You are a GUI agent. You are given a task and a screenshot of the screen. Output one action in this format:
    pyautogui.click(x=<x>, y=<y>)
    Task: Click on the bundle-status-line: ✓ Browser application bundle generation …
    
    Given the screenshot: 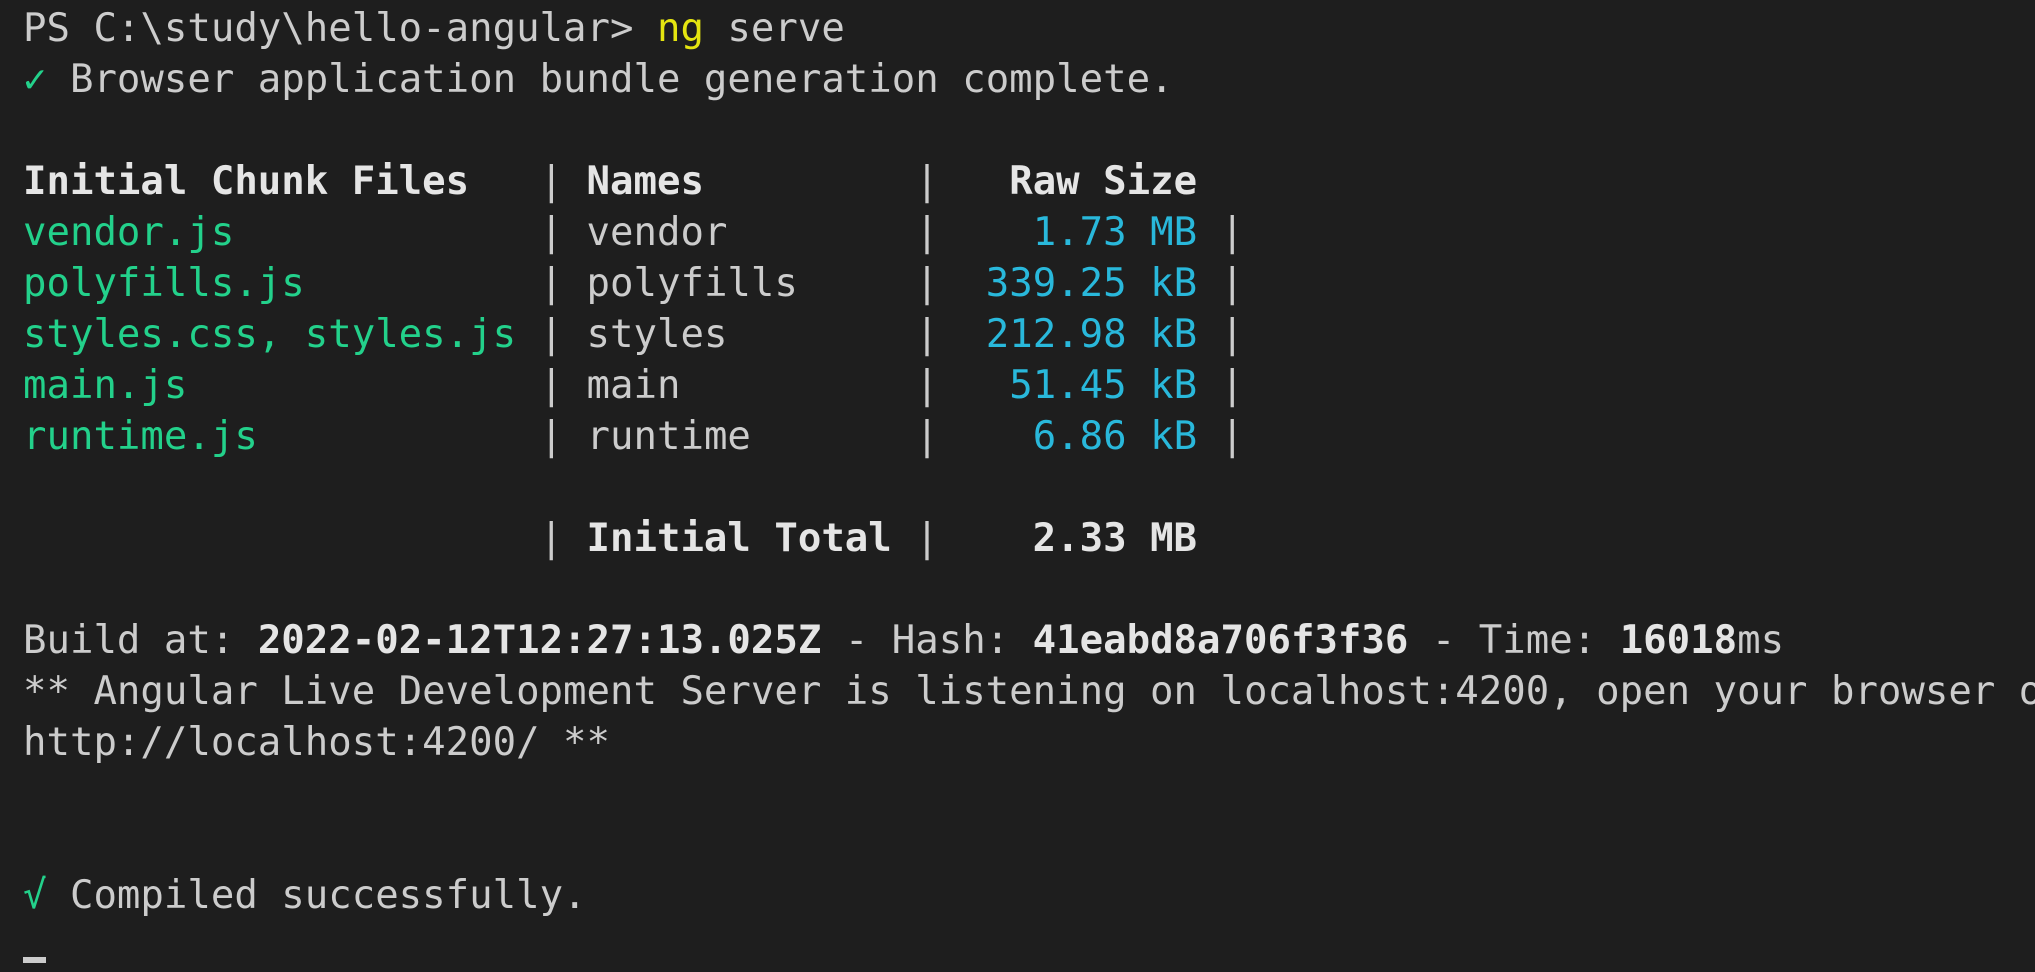 What is the action you would take?
    pyautogui.click(x=1029, y=79)
    